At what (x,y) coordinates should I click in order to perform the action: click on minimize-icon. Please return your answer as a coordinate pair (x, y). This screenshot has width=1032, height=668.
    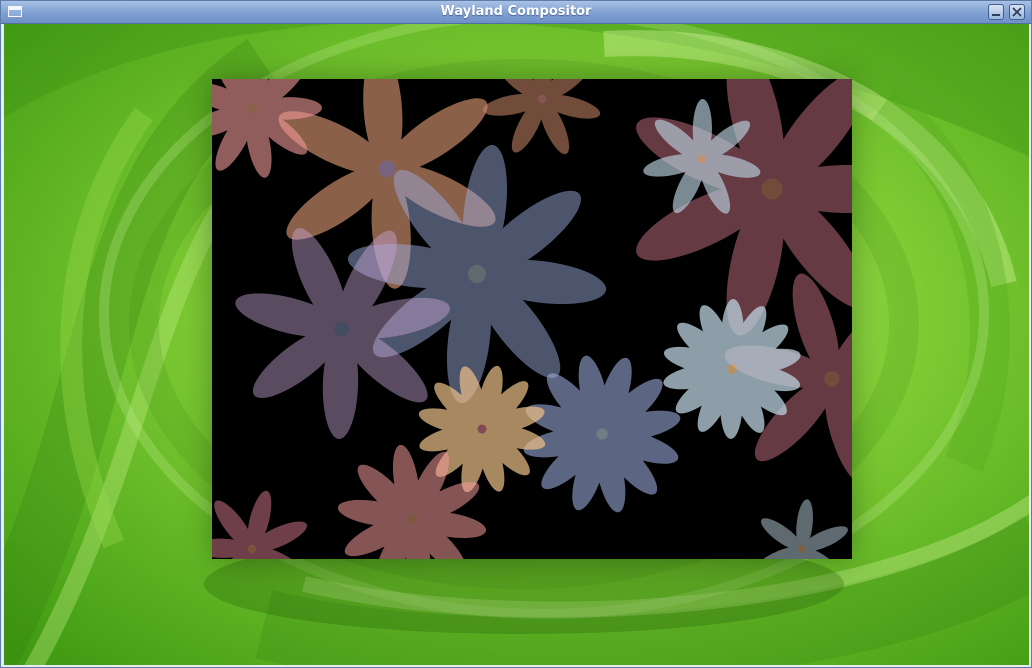
    Looking at the image, I should click on (996, 15).